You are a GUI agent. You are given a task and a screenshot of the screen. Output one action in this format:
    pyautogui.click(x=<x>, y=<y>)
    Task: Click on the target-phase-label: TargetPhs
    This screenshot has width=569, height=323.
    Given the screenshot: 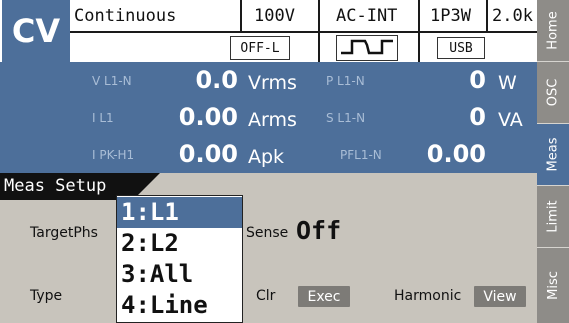 What is the action you would take?
    pyautogui.click(x=64, y=233)
    